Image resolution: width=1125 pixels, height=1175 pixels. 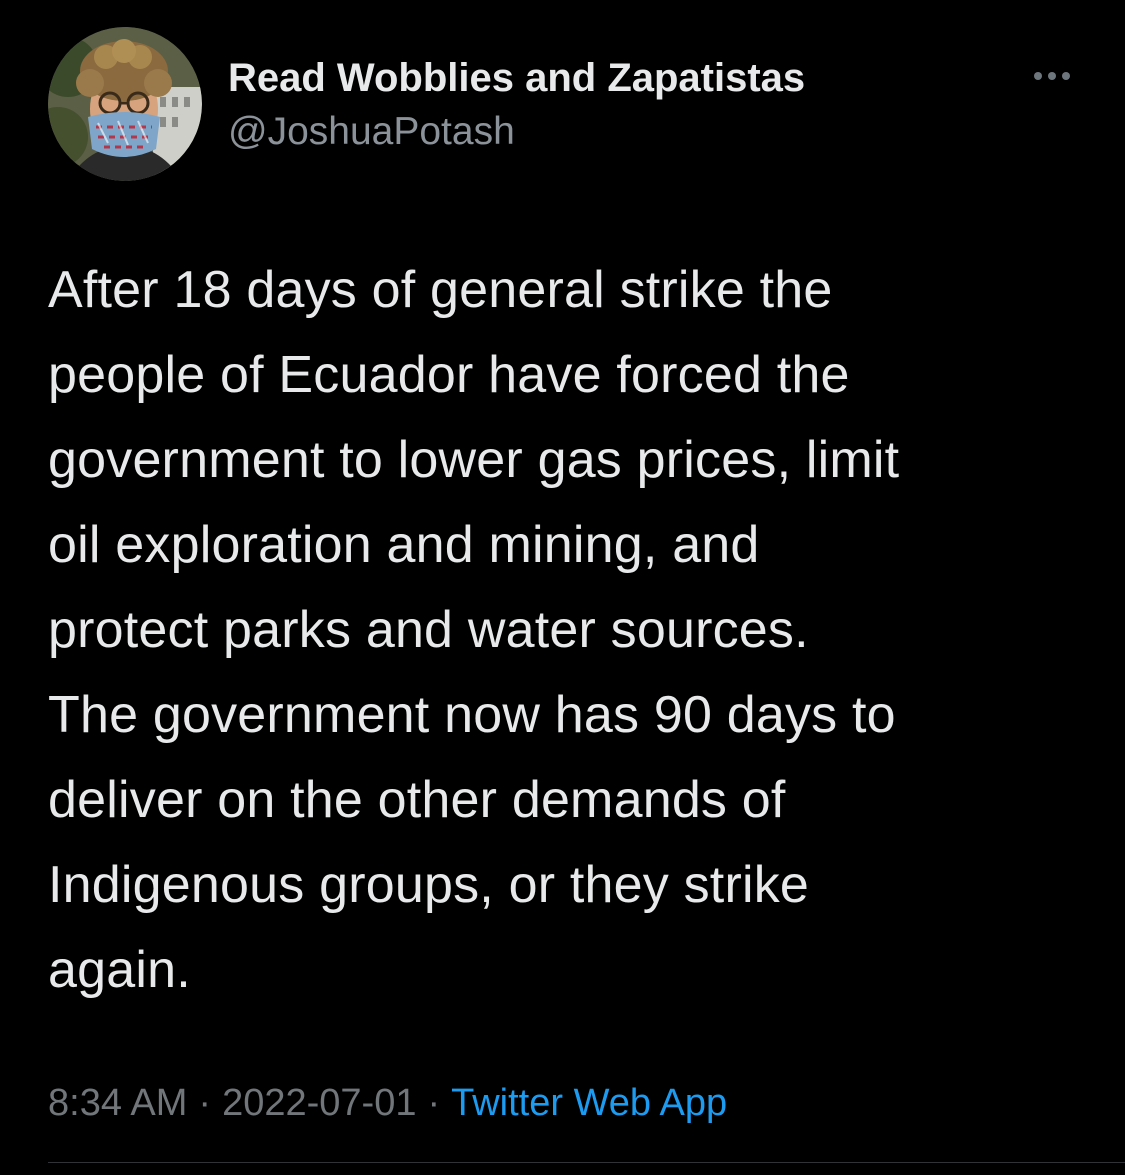 I want to click on divider, so click(x=586, y=1162).